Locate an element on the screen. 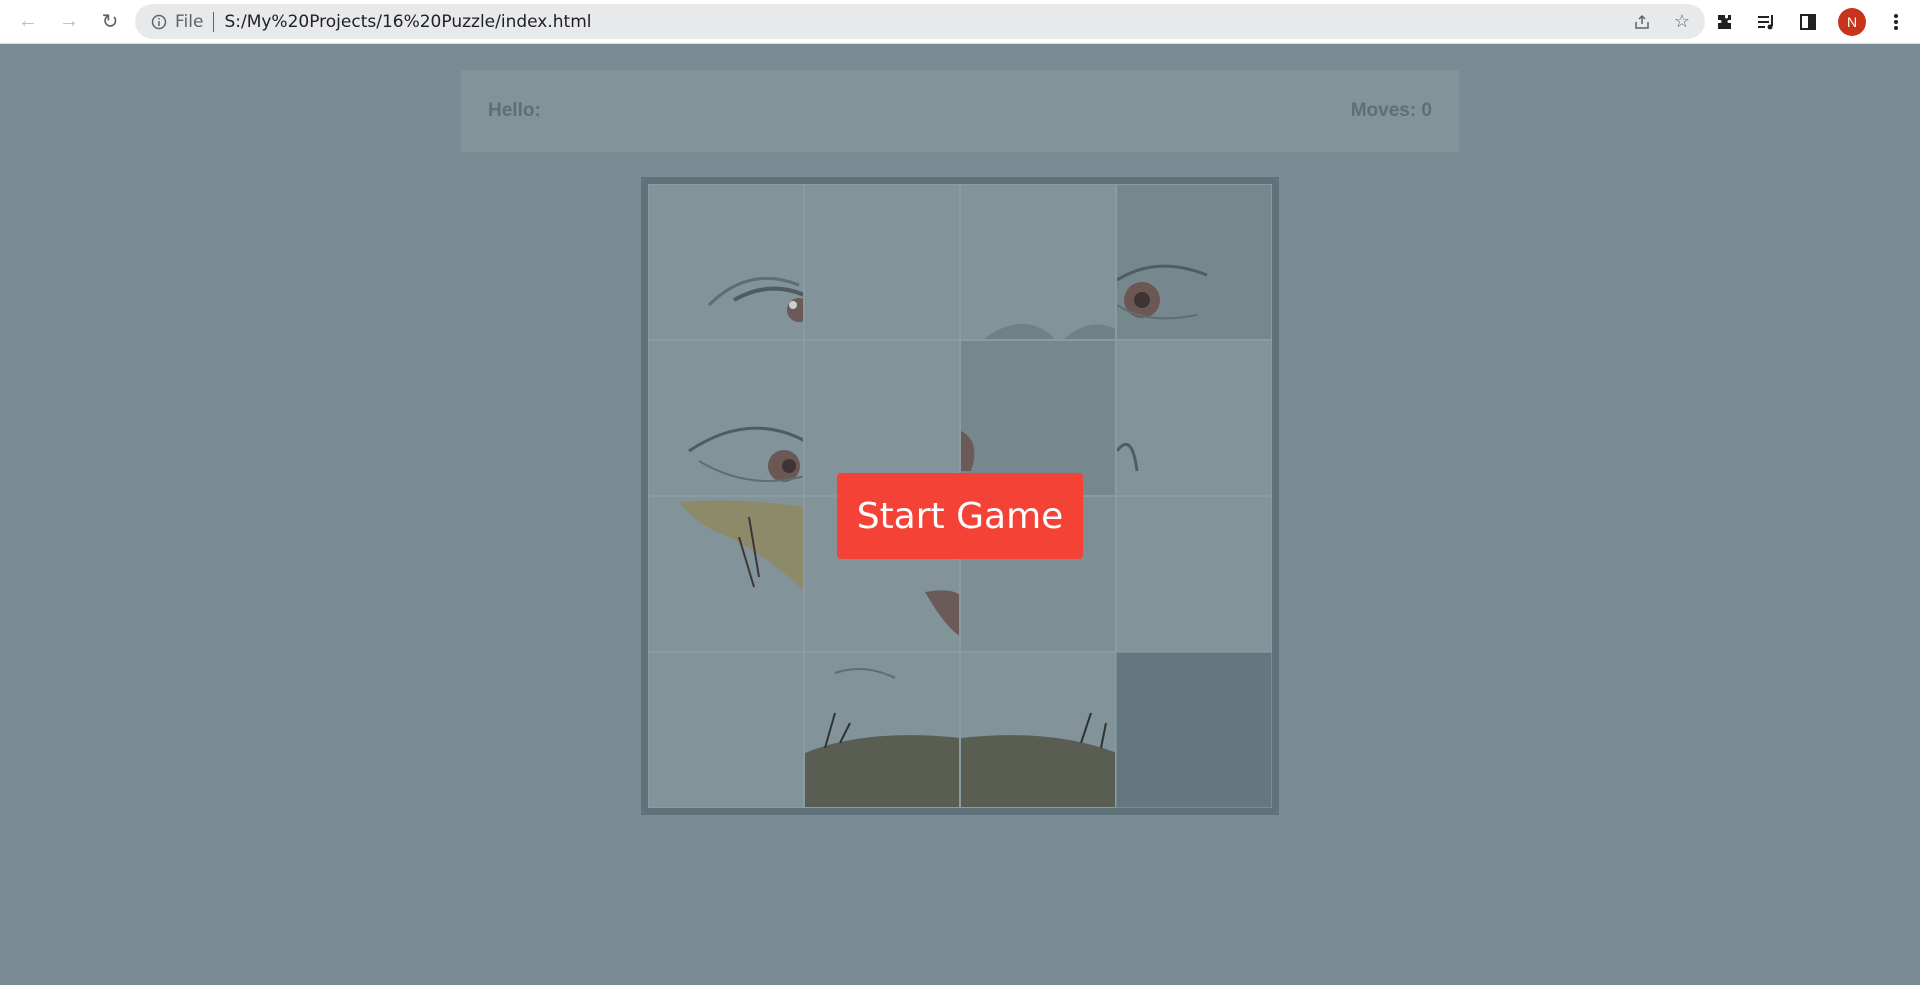  side-panel-icon is located at coordinates (1808, 22).